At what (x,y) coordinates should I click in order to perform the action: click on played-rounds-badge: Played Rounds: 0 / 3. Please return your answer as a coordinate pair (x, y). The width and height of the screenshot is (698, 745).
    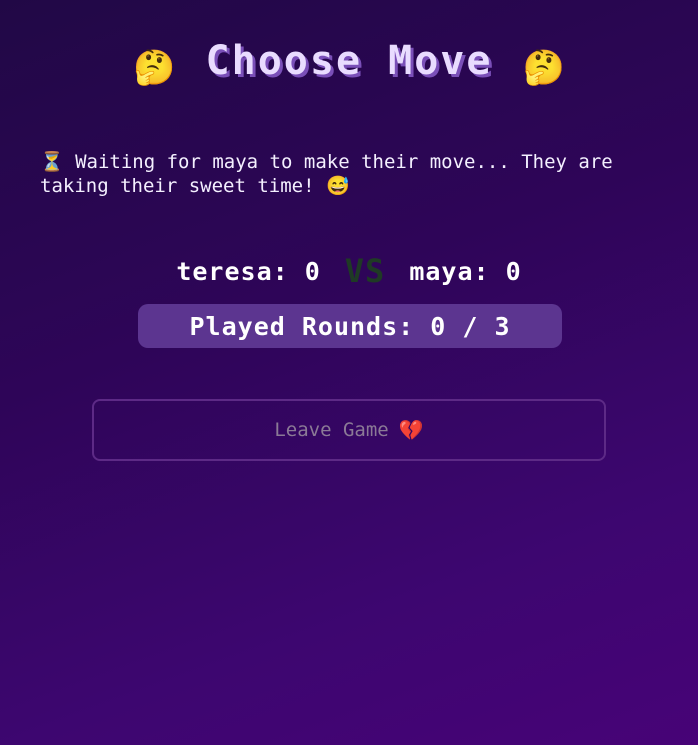
    Looking at the image, I should click on (350, 326).